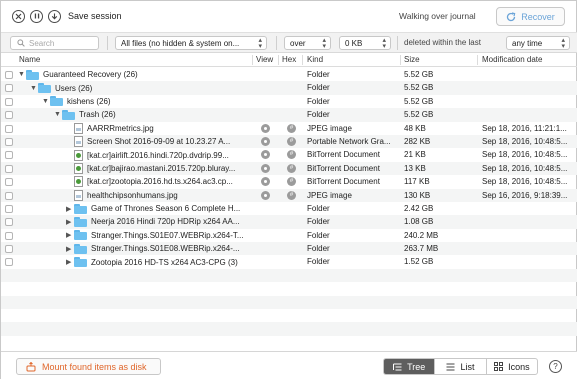 Image resolution: width=577 pixels, height=379 pixels. Describe the element at coordinates (18, 16) in the screenshot. I see `stop-button` at that location.